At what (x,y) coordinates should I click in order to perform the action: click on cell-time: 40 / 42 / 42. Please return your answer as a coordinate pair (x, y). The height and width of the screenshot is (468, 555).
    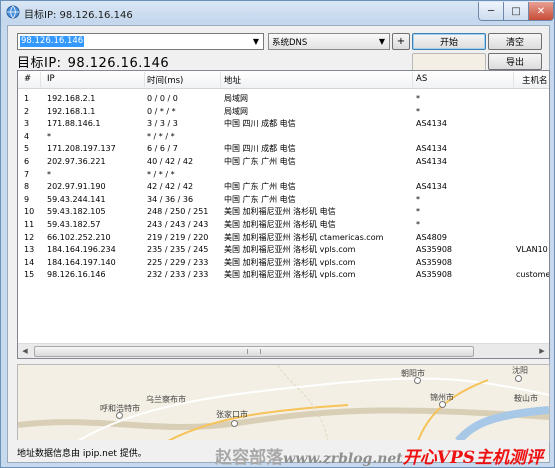
    Looking at the image, I should click on (170, 161).